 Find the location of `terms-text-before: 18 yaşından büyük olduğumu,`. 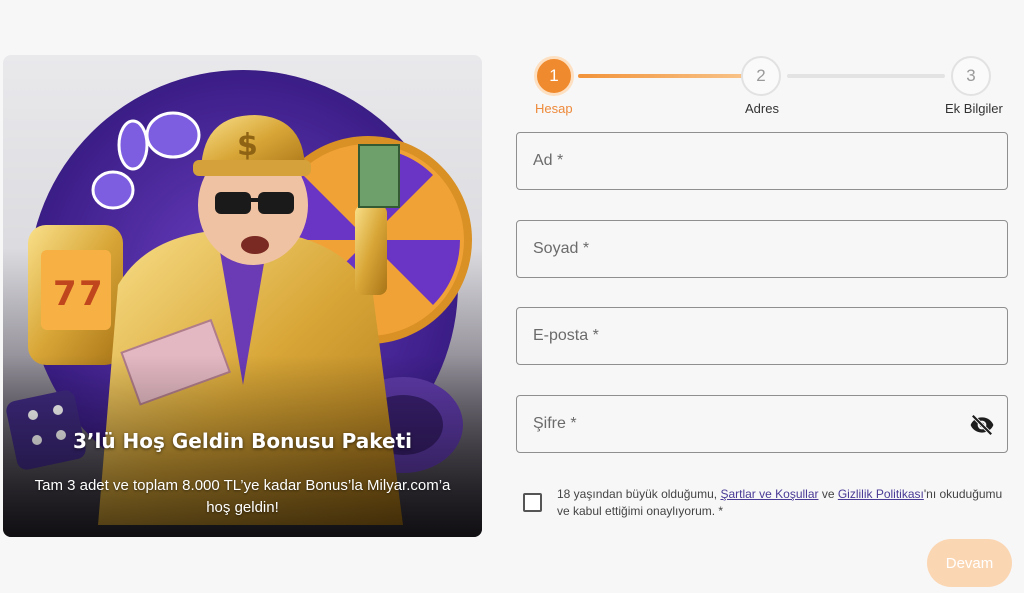

terms-text-before: 18 yaşından büyük olduğumu, is located at coordinates (639, 494).